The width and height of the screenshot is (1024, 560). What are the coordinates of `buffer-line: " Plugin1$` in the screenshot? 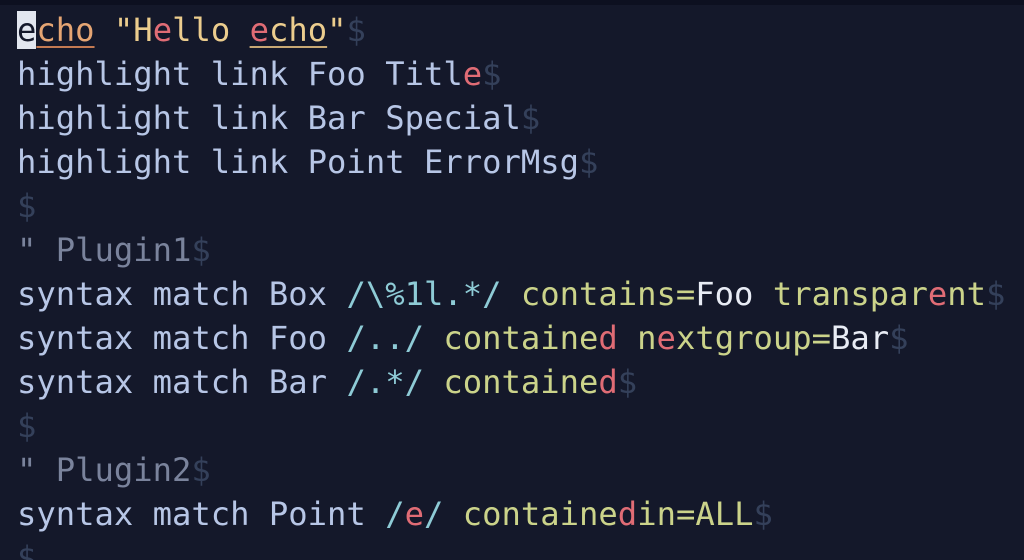 It's located at (511, 250).